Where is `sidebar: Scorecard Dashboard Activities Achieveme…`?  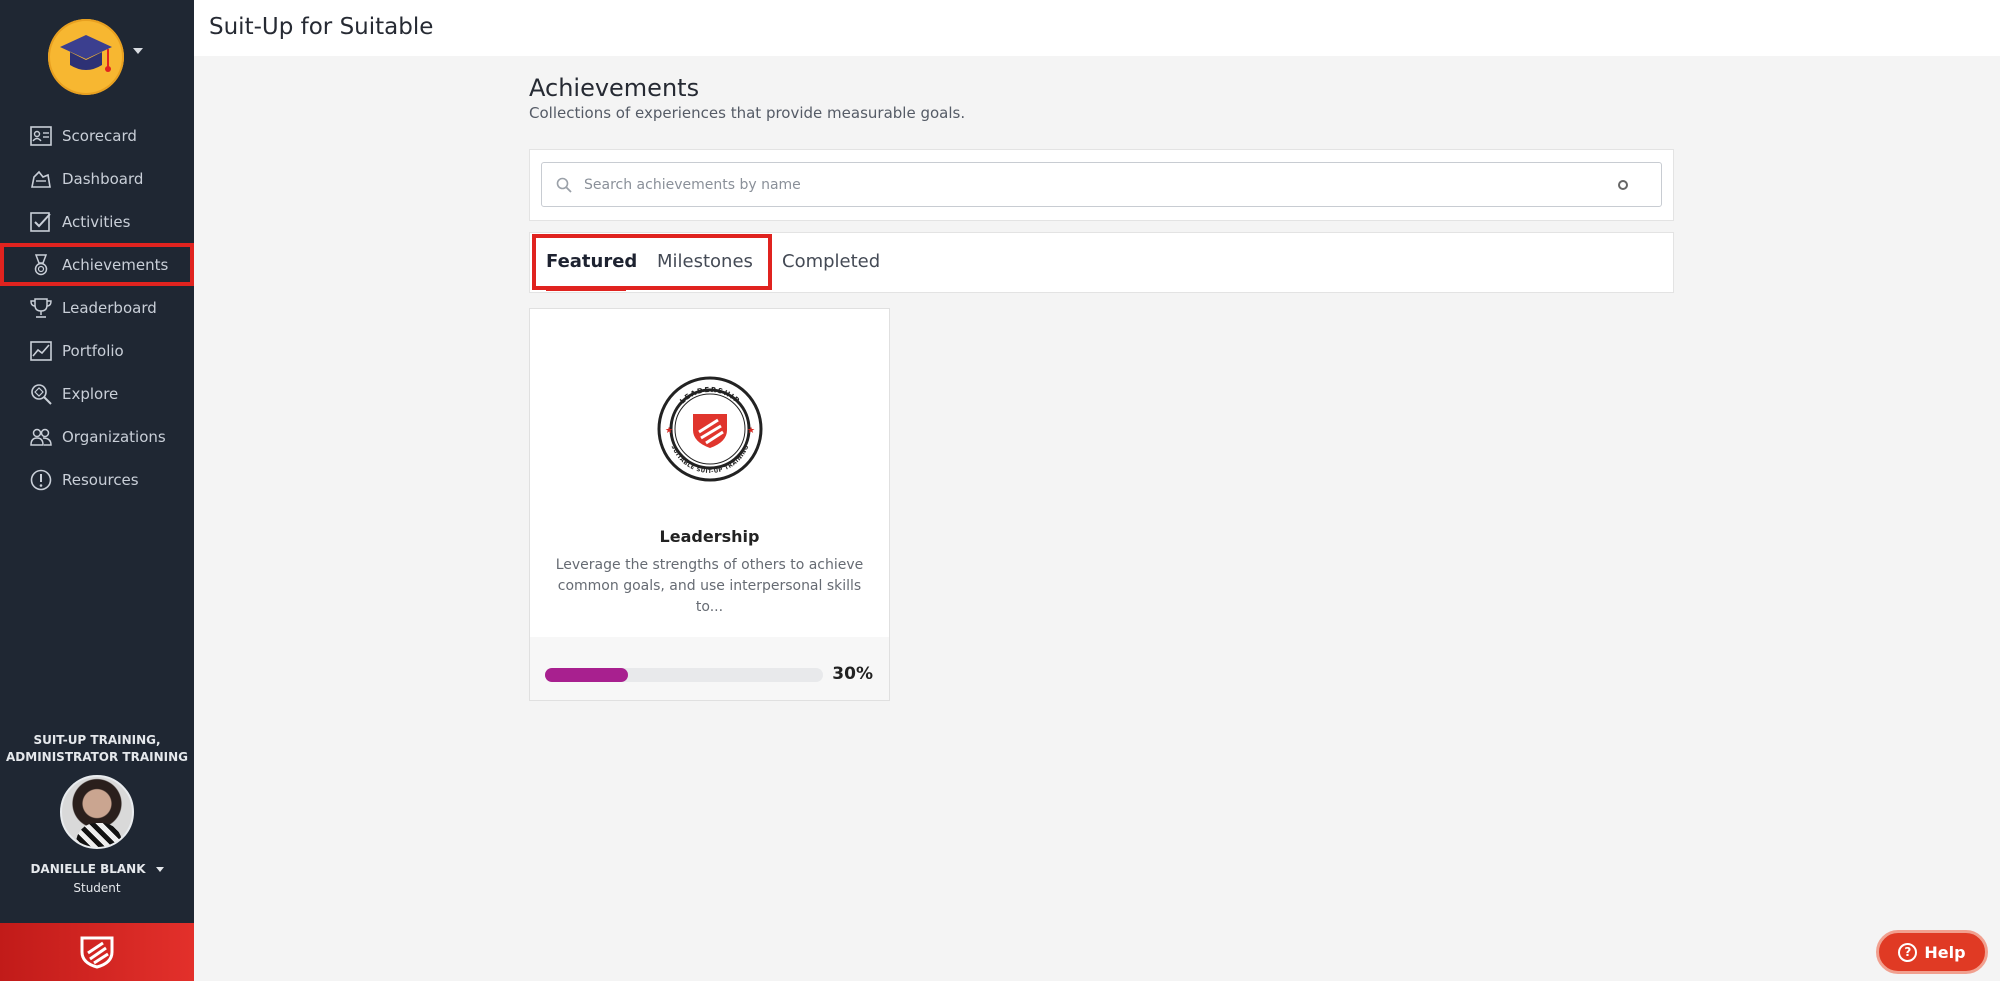 sidebar: Scorecard Dashboard Activities Achieveme… is located at coordinates (97, 490).